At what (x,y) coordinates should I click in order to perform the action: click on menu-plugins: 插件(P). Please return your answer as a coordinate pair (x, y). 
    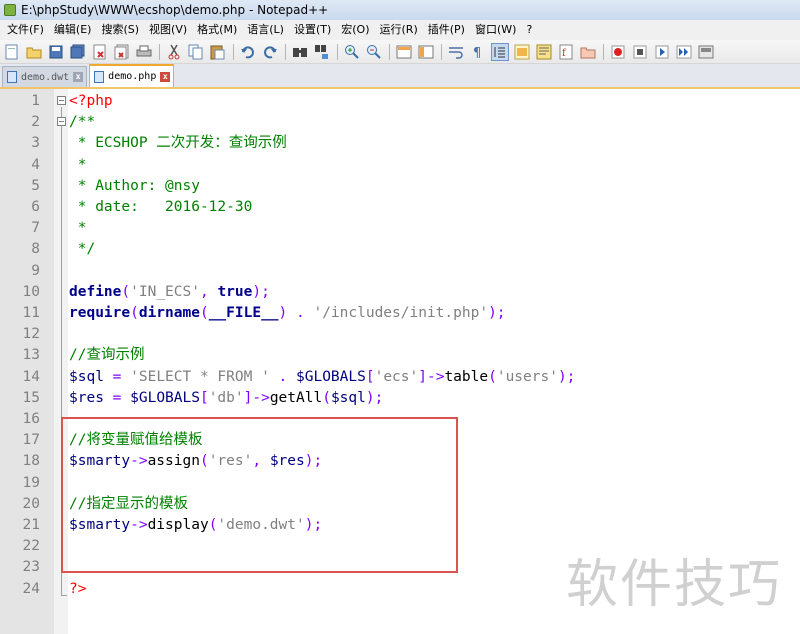
    Looking at the image, I should click on (446, 30).